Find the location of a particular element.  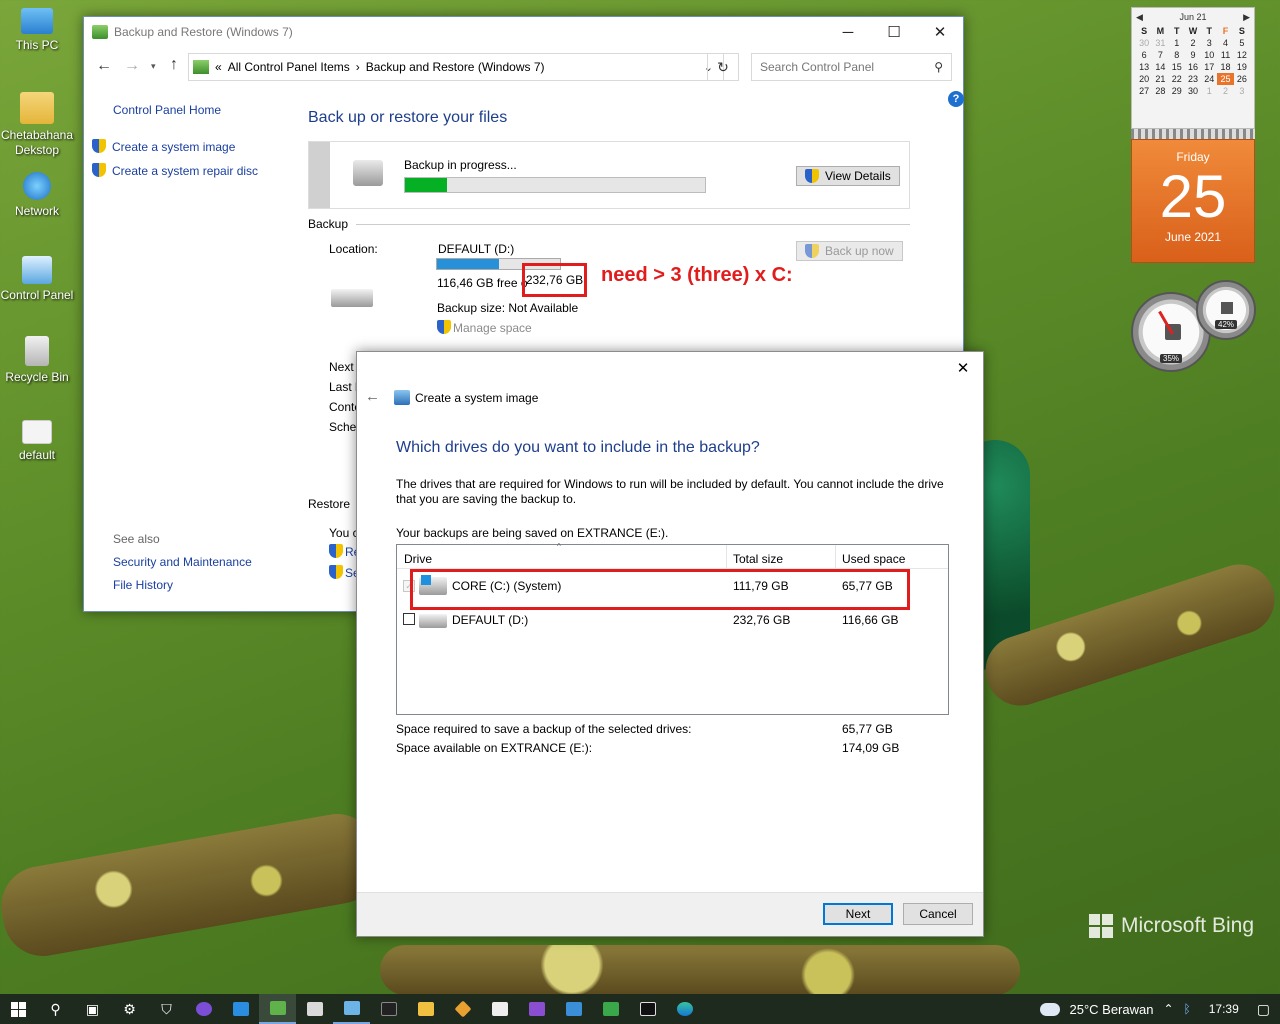

chevron-up-icon: ⌃ is located at coordinates (1168, 1009).